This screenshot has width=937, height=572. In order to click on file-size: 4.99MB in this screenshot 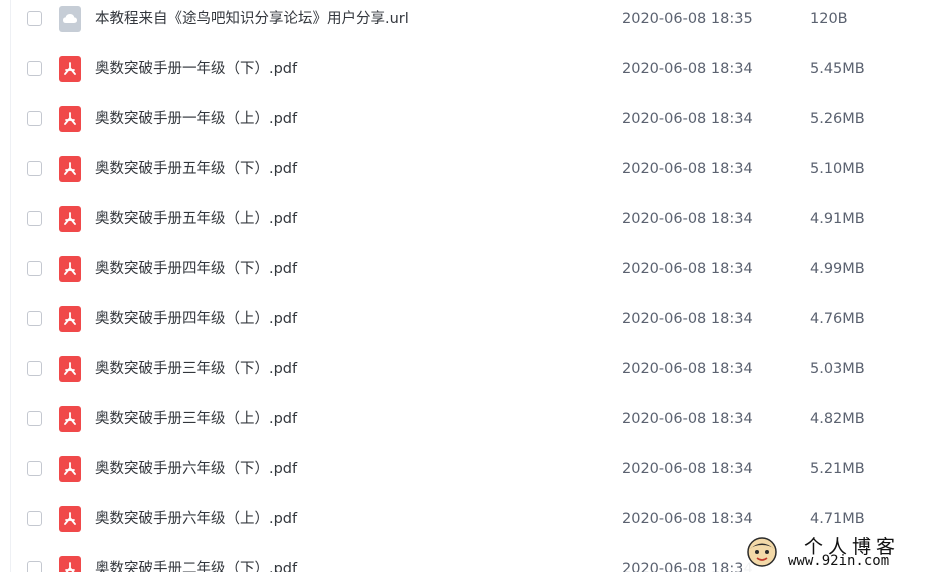, I will do `click(837, 269)`.